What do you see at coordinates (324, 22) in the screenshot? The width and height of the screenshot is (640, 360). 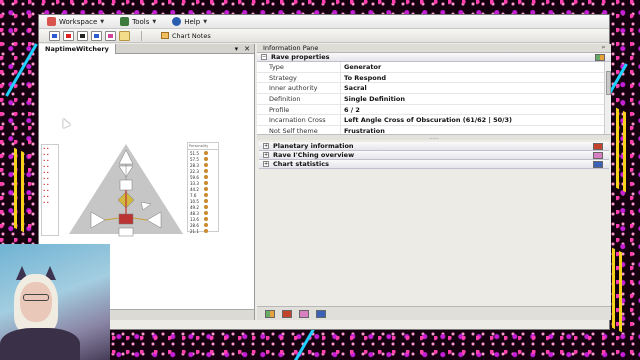 I see `menu-bar: Workspace ▼ Tools ▼ Help ▼` at bounding box center [324, 22].